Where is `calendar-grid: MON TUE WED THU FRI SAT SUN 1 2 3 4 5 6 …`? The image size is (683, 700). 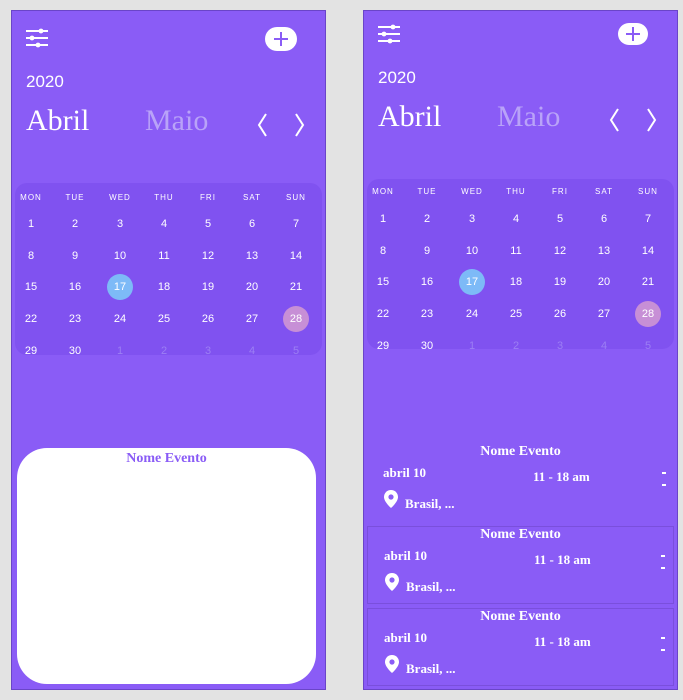 calendar-grid: MON TUE WED THU FRI SAT SUN 1 2 3 4 5 6 … is located at coordinates (168, 270).